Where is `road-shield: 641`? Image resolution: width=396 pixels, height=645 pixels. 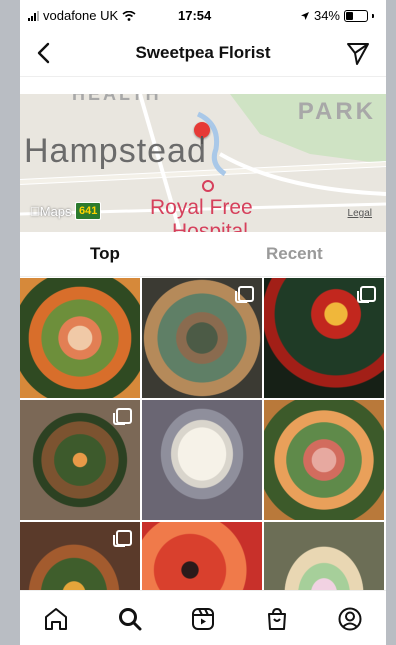
road-shield: 641 is located at coordinates (88, 211).